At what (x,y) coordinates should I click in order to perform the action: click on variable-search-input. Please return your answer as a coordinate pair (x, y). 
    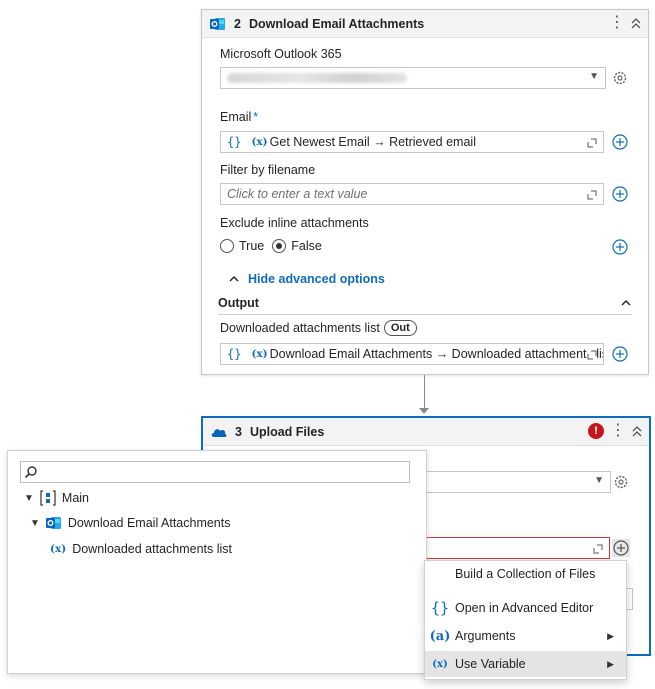
    Looking at the image, I should click on (215, 472).